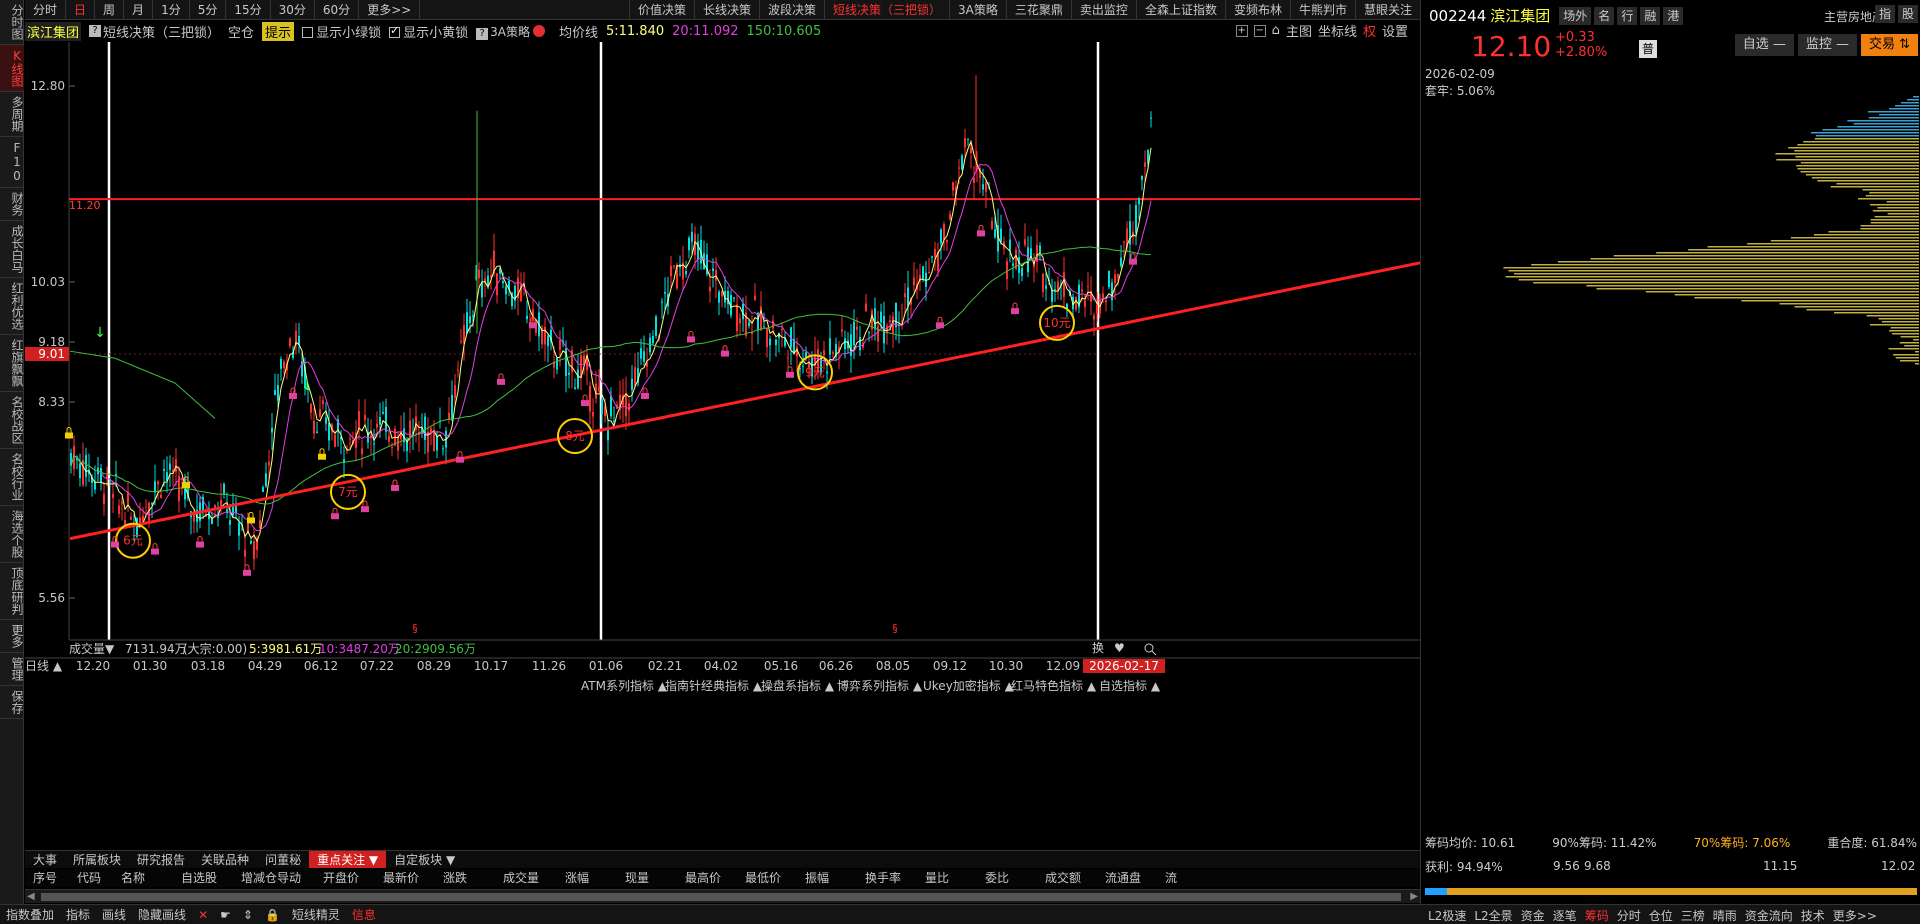  What do you see at coordinates (1414, 896) in the screenshot?
I see `scroll-right-arrow: ▶` at bounding box center [1414, 896].